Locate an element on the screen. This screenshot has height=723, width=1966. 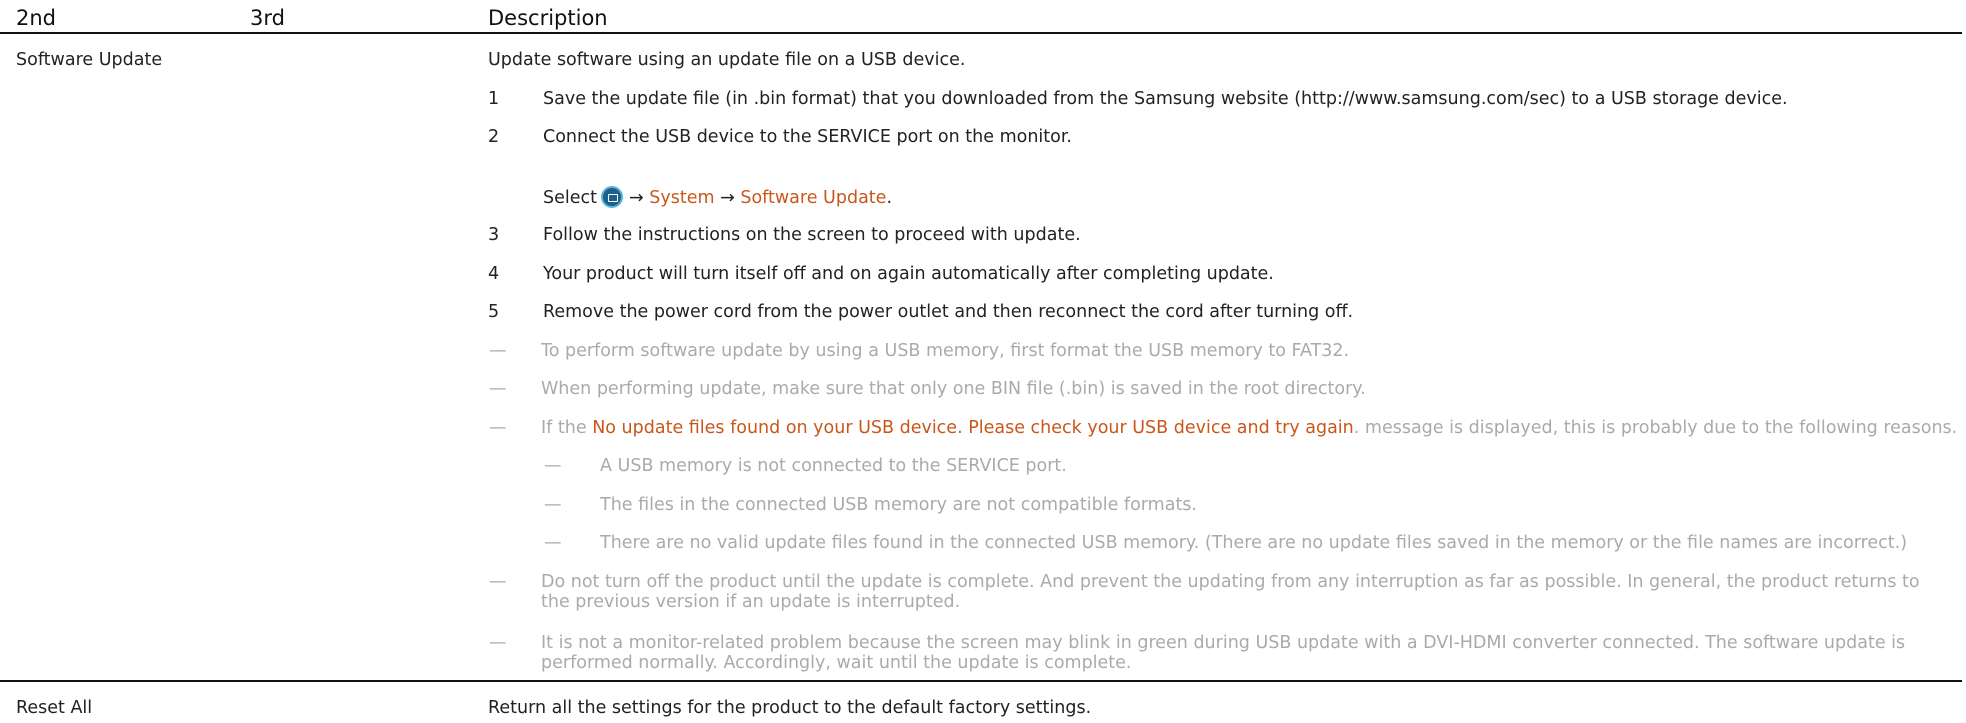
step-number: 4 is located at coordinates (494, 274).